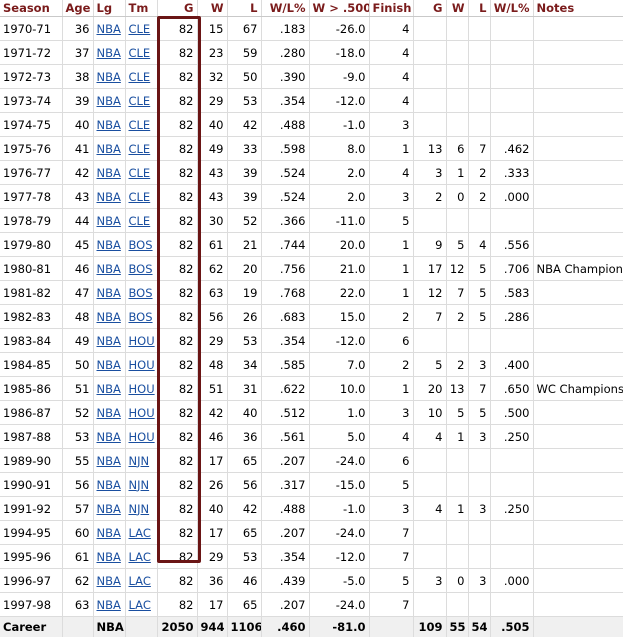 The width and height of the screenshot is (623, 637). What do you see at coordinates (77, 341) in the screenshot?
I see `age-cell: 49` at bounding box center [77, 341].